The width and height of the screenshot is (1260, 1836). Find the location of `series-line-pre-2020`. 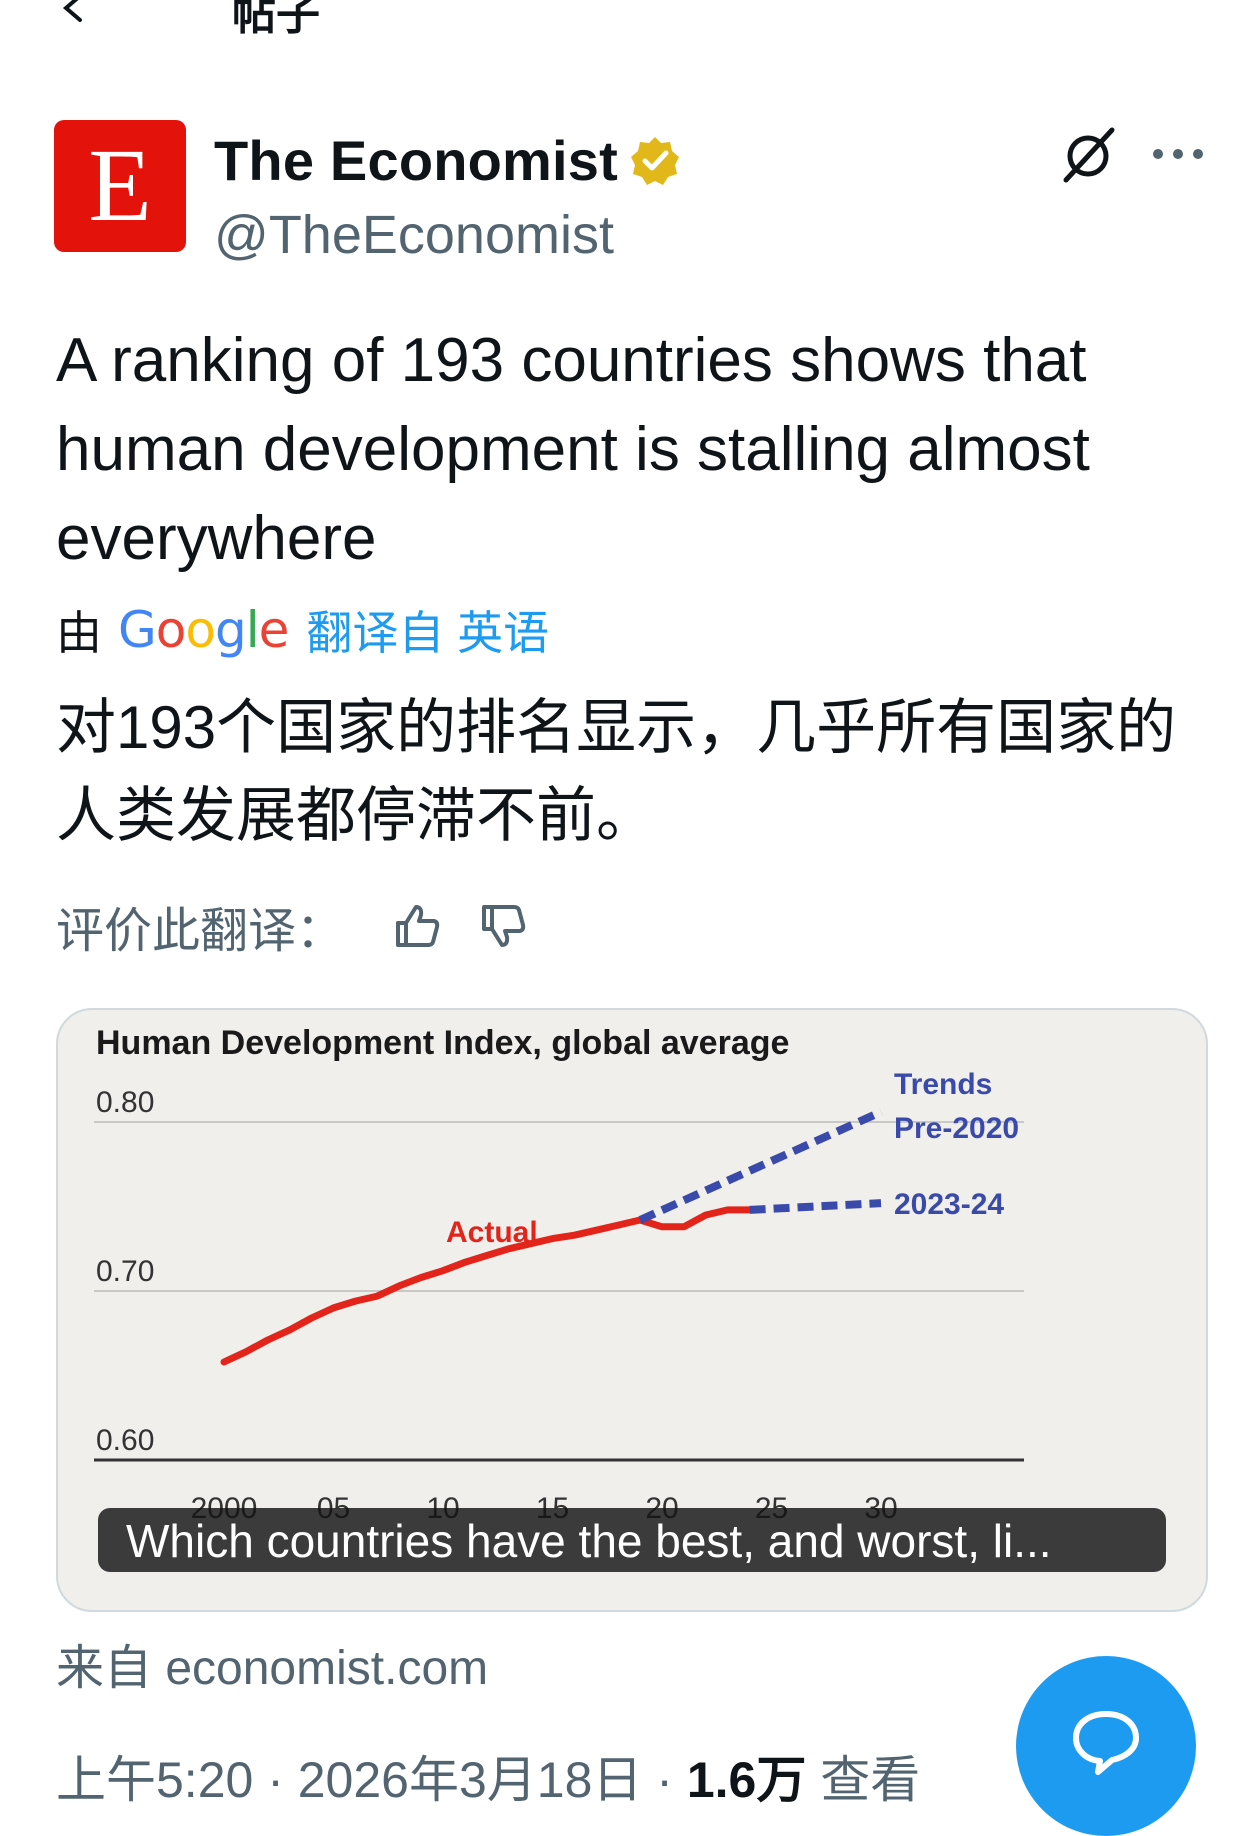

series-line-pre-2020 is located at coordinates (760, 1166).